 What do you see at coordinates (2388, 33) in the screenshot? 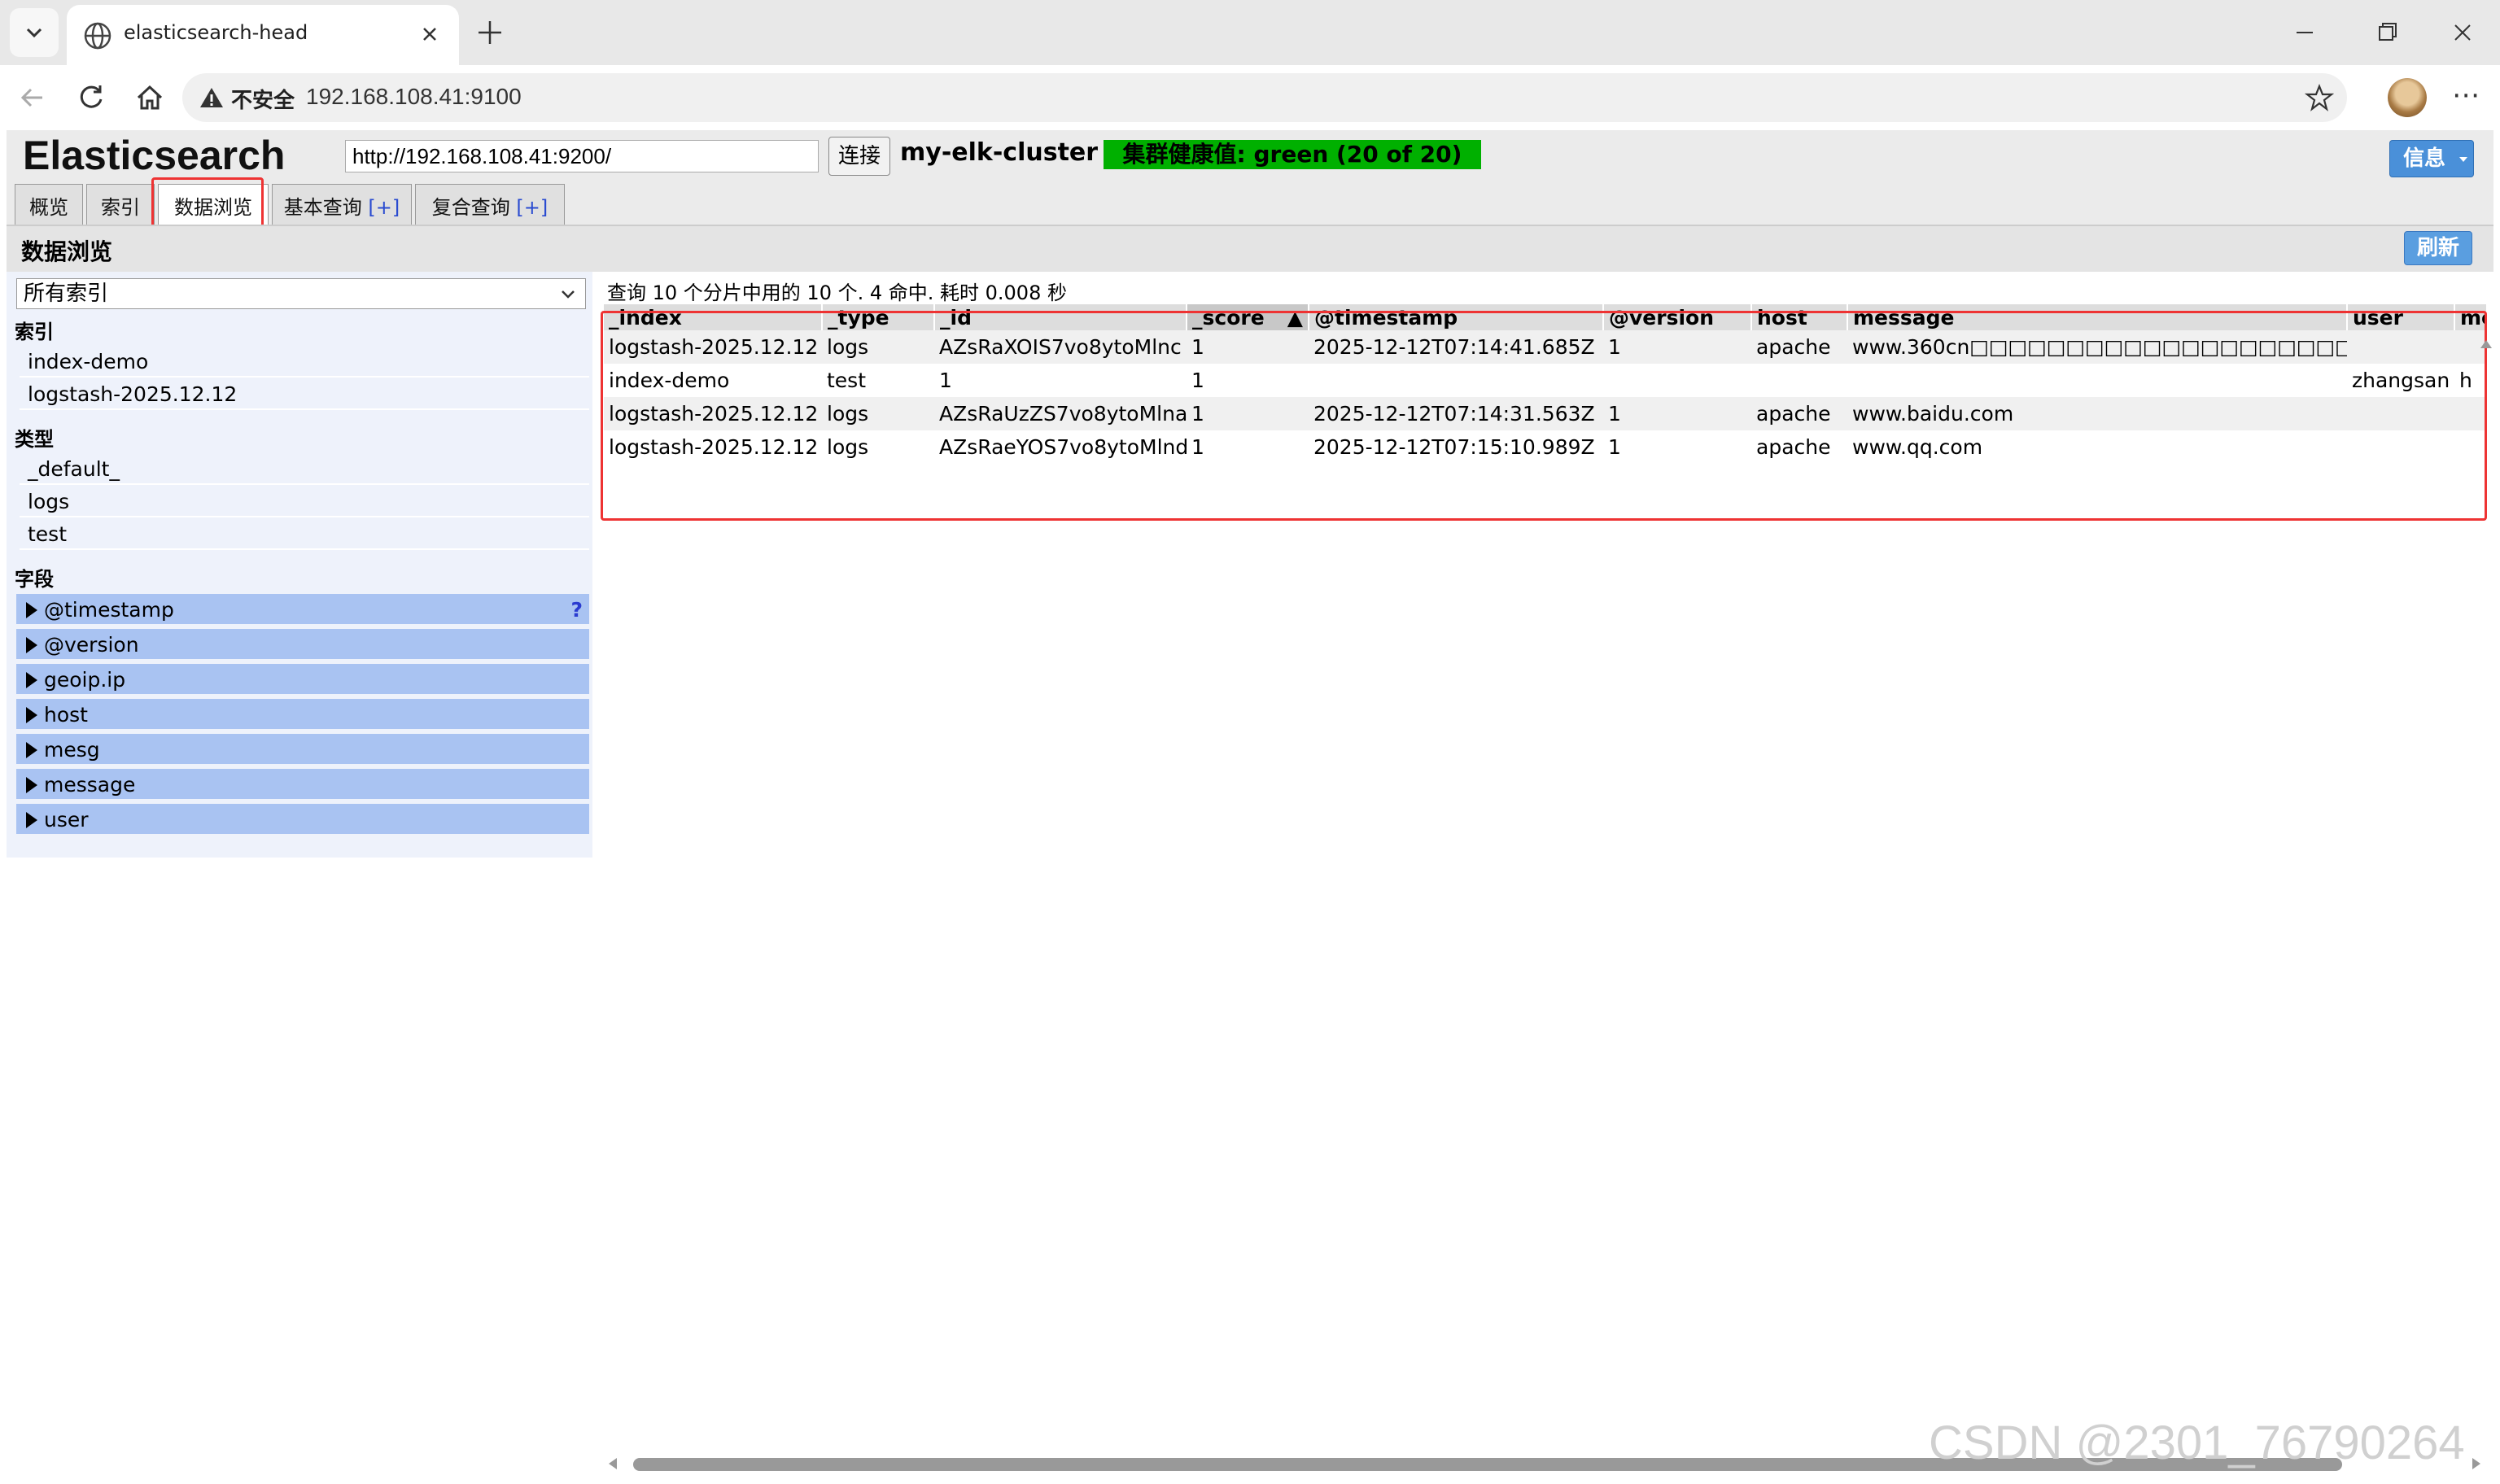
I see `restore-icon` at bounding box center [2388, 33].